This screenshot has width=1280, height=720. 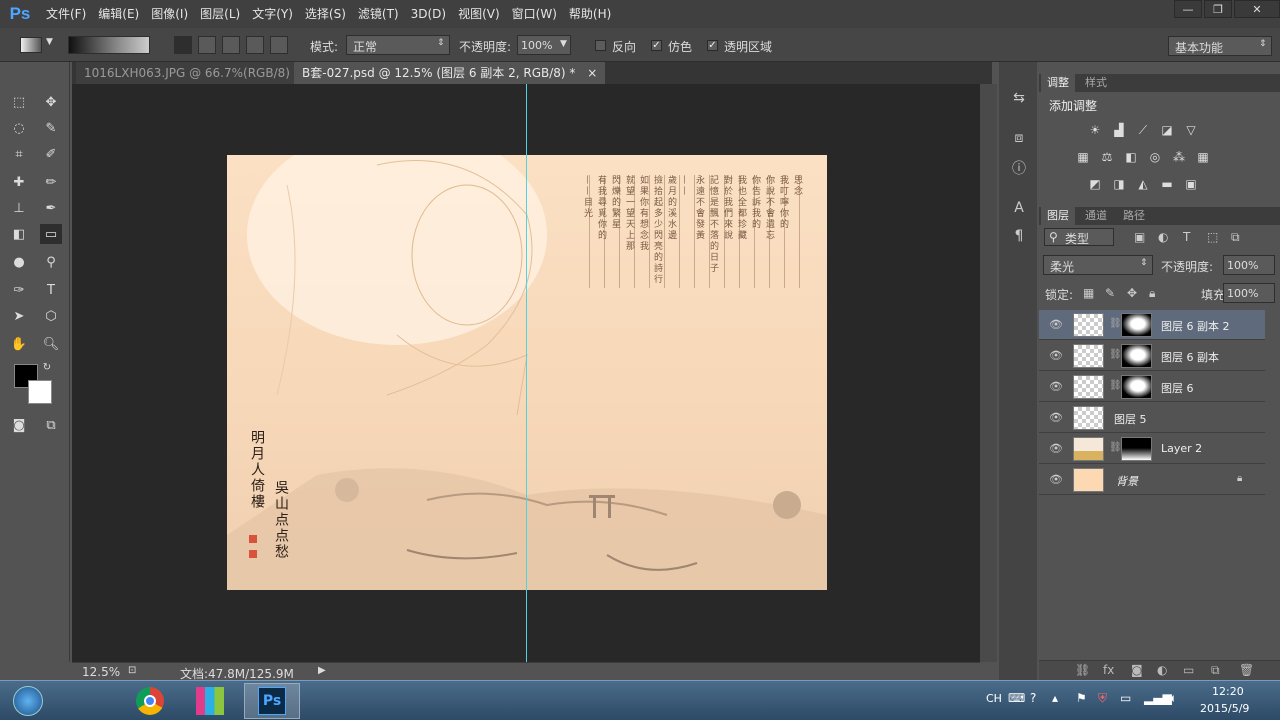 What do you see at coordinates (1246, 670) in the screenshot?
I see `trash-icon: 🗑︎` at bounding box center [1246, 670].